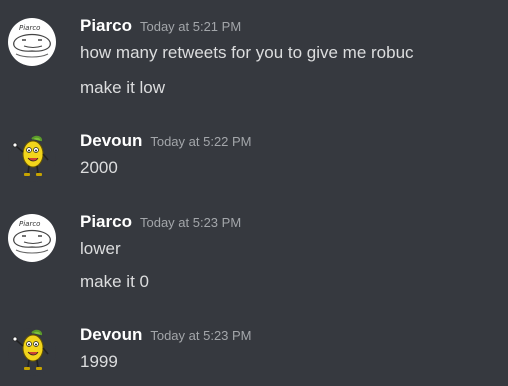 The height and width of the screenshot is (386, 508). I want to click on message-header: Piarco Today at 5:21 PM, so click(160, 27).